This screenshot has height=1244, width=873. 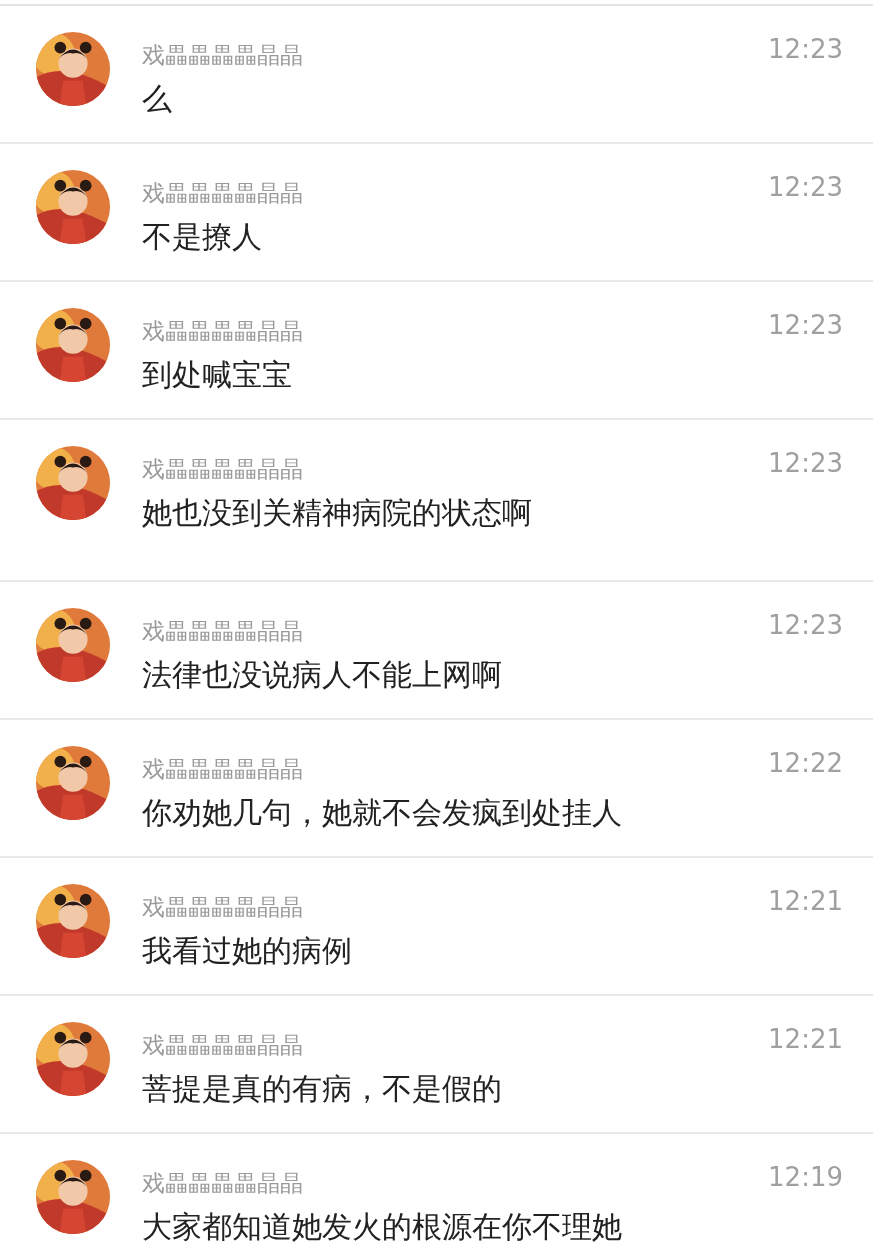 What do you see at coordinates (322, 675) in the screenshot?
I see `message-text: 法律也没说病人不能上网啊` at bounding box center [322, 675].